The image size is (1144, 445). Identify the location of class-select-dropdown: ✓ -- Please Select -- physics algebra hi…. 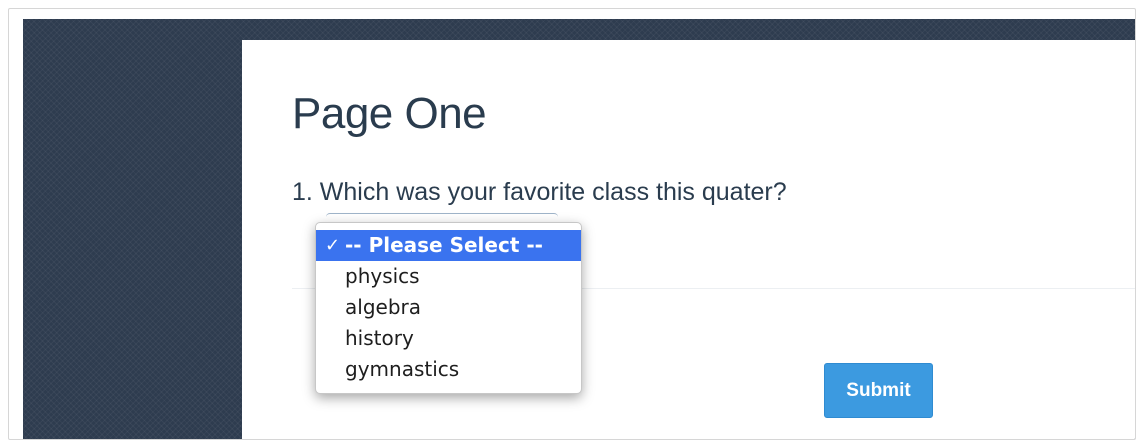
(448, 308).